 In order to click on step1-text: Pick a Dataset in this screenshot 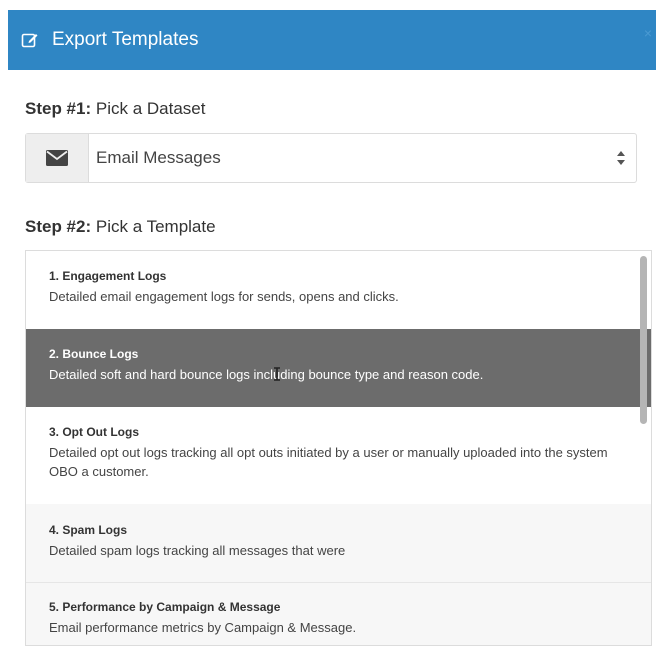, I will do `click(150, 108)`.